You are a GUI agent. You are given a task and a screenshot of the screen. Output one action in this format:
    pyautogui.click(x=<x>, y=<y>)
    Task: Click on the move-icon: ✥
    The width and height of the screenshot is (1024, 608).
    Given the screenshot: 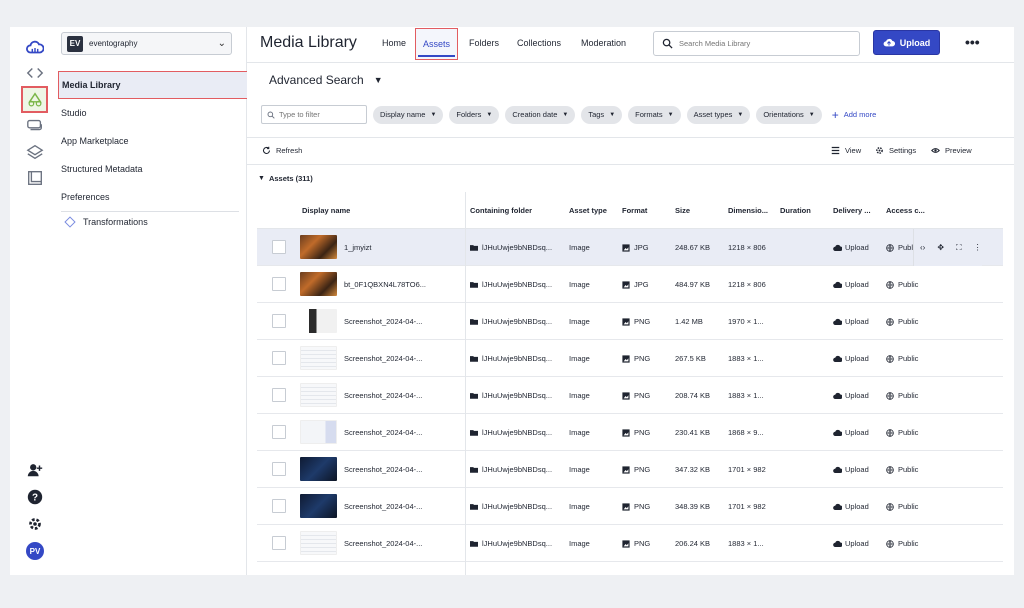 What is the action you would take?
    pyautogui.click(x=940, y=247)
    